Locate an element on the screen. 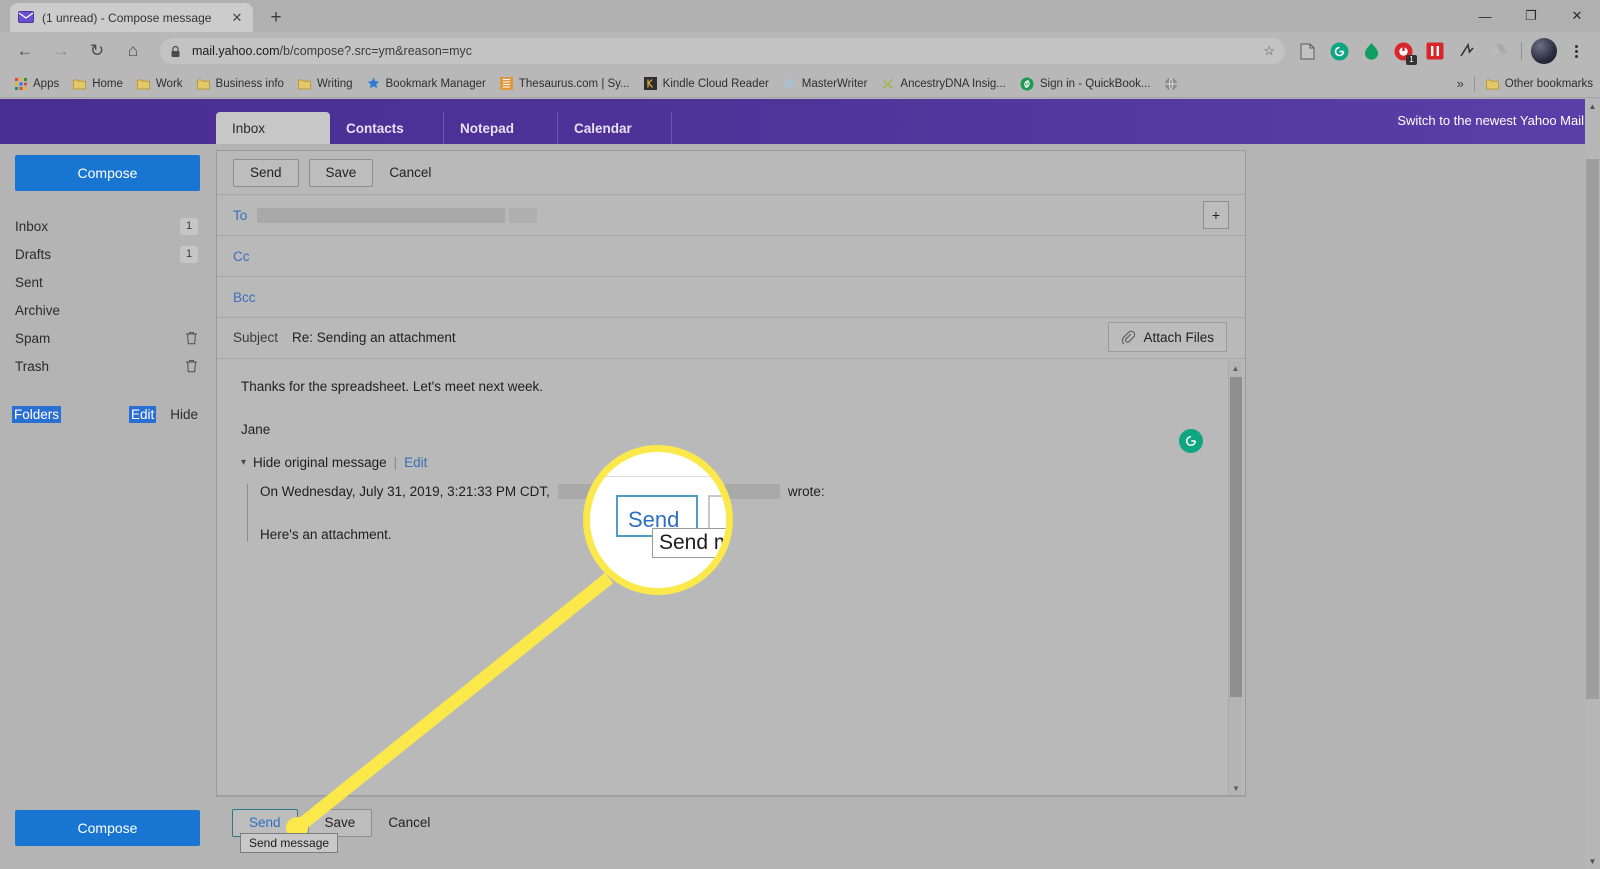 The height and width of the screenshot is (869, 1600). scroll-up-icon: ▲ is located at coordinates (1235, 368).